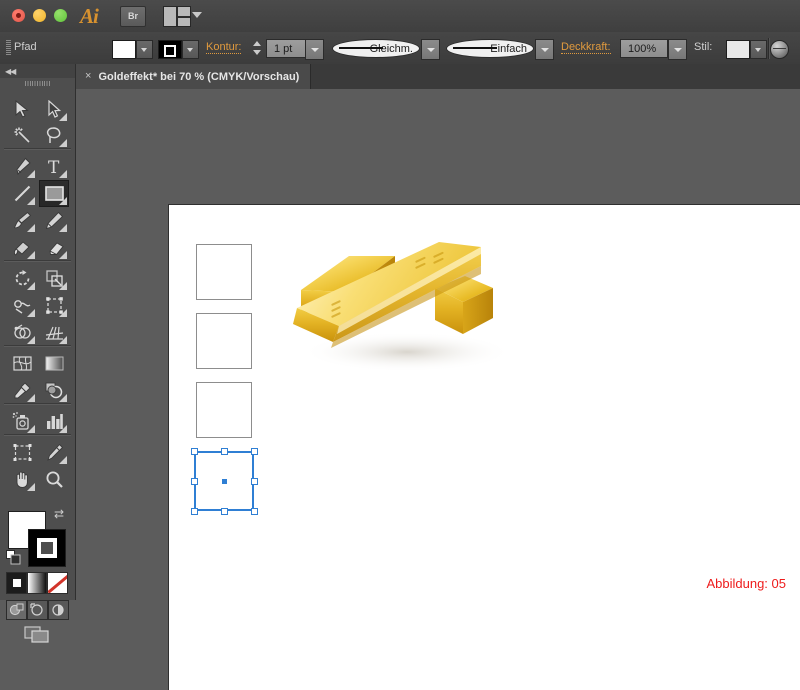 This screenshot has height=690, width=800. I want to click on blend-tool, so click(54, 390).